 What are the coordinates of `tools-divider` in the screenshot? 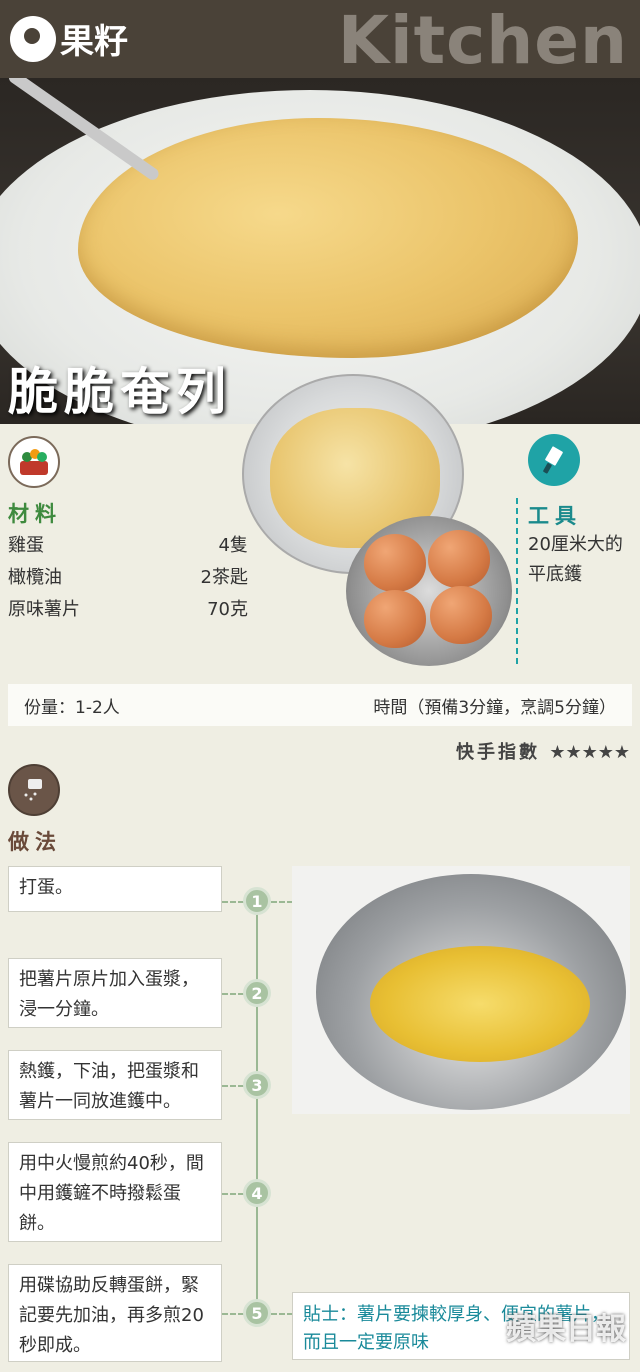 It's located at (517, 581).